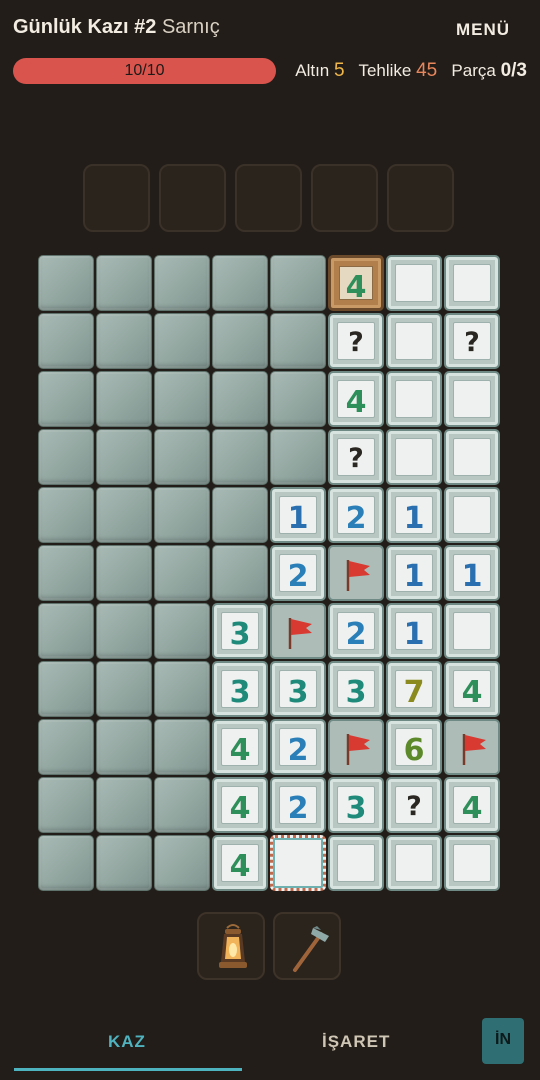  Describe the element at coordinates (356, 283) in the screenshot. I see `tile-highlighted: 4` at that location.